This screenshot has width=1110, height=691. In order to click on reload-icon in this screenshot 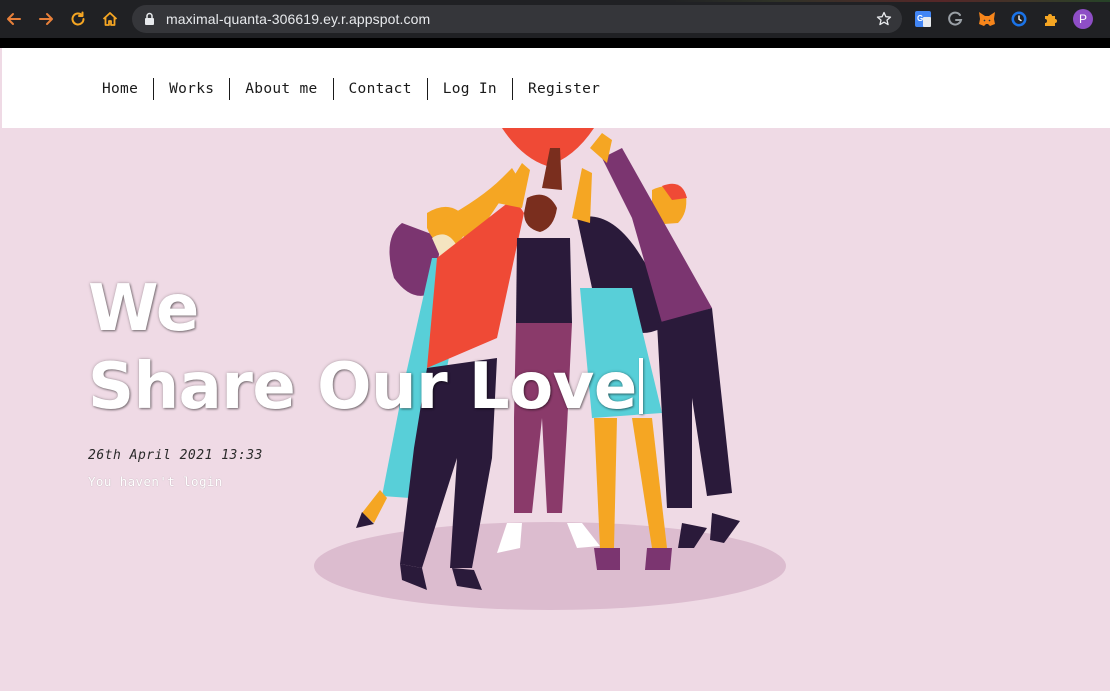, I will do `click(78, 19)`.